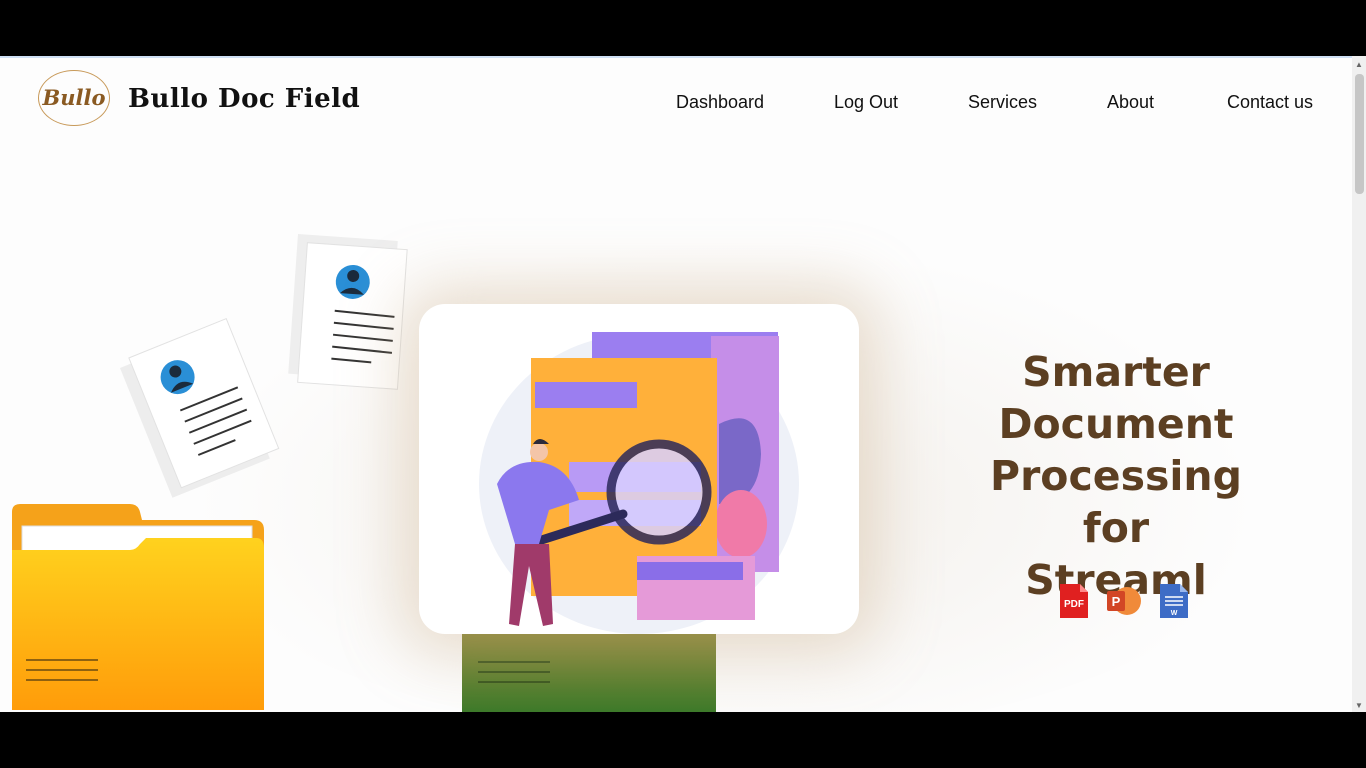  What do you see at coordinates (639, 483) in the screenshot?
I see `document-search-illustration` at bounding box center [639, 483].